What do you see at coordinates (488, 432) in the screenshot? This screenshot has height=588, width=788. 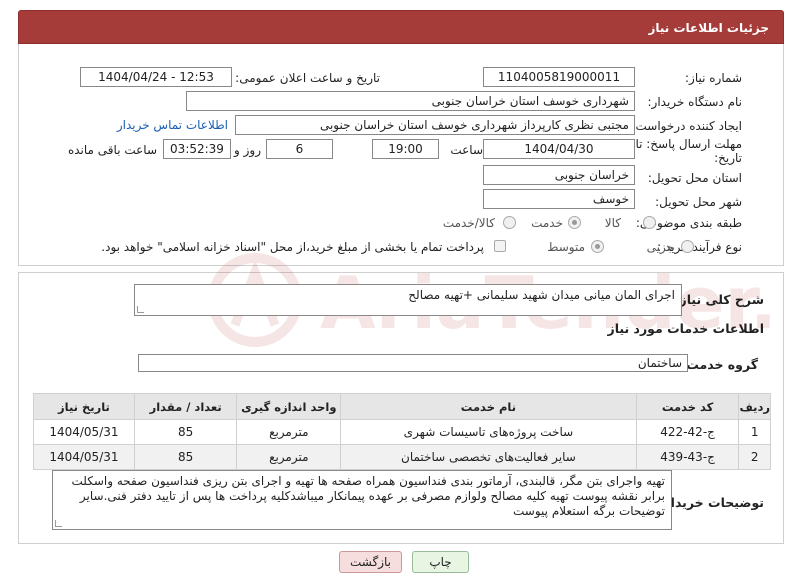 I see `service-name: ساخت پروژه‌های تاسیسات شهری` at bounding box center [488, 432].